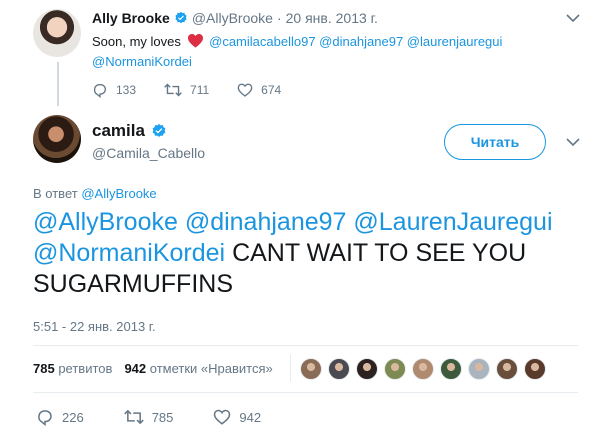  What do you see at coordinates (60, 417) in the screenshot?
I see `reply-button: 226` at bounding box center [60, 417].